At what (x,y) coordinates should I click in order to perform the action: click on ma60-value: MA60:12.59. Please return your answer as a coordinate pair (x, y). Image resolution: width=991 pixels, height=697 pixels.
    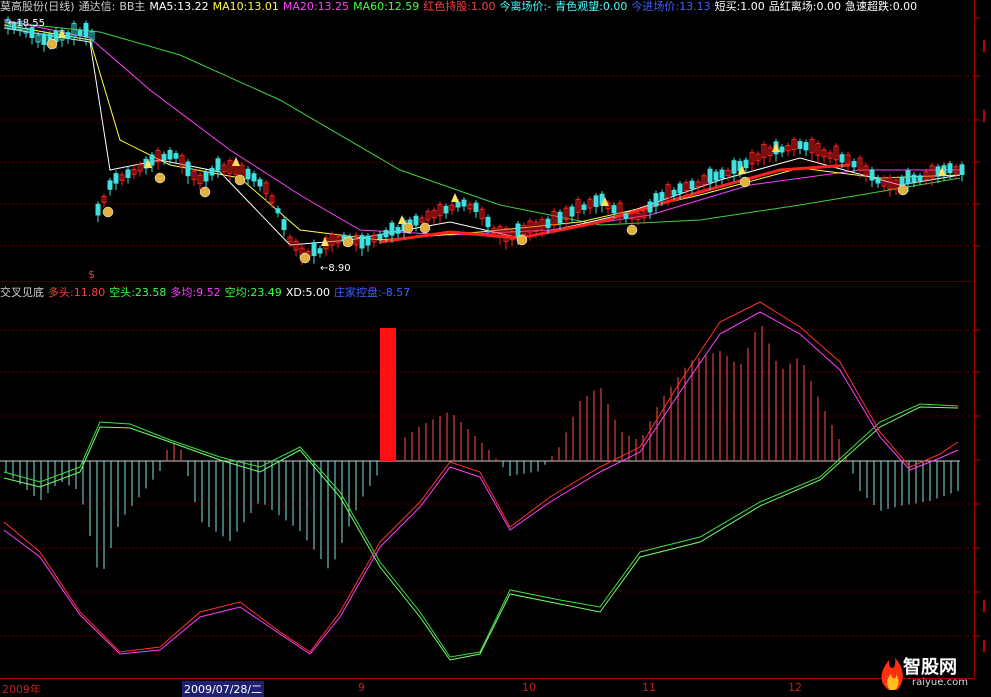
    Looking at the image, I should click on (386, 6).